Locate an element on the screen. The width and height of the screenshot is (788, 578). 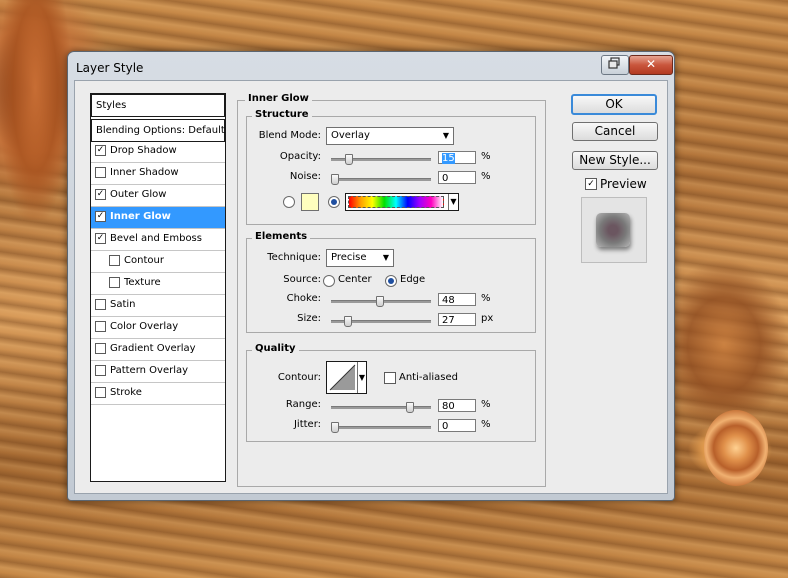
jitter-slider-thumb is located at coordinates (335, 427).